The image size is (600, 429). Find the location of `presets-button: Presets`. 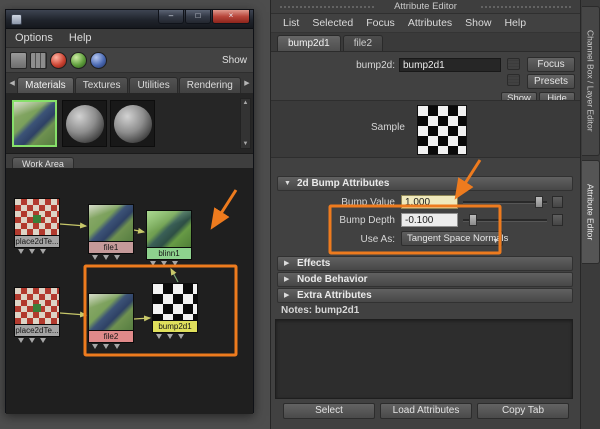

presets-button: Presets is located at coordinates (551, 81).